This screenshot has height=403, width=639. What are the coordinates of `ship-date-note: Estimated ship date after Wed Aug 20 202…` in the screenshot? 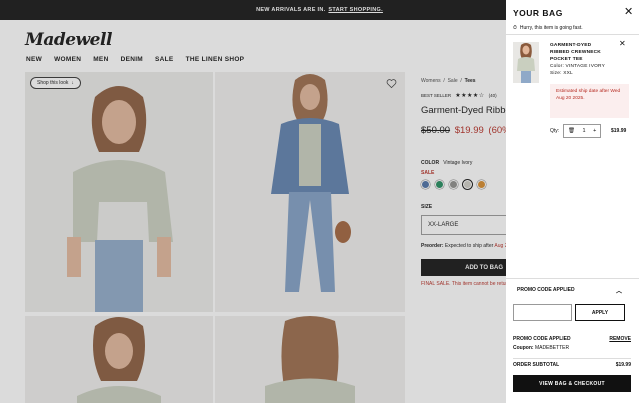 It's located at (589, 101).